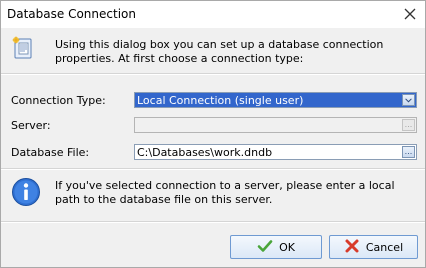  What do you see at coordinates (276, 247) in the screenshot?
I see `ok-button: OK` at bounding box center [276, 247].